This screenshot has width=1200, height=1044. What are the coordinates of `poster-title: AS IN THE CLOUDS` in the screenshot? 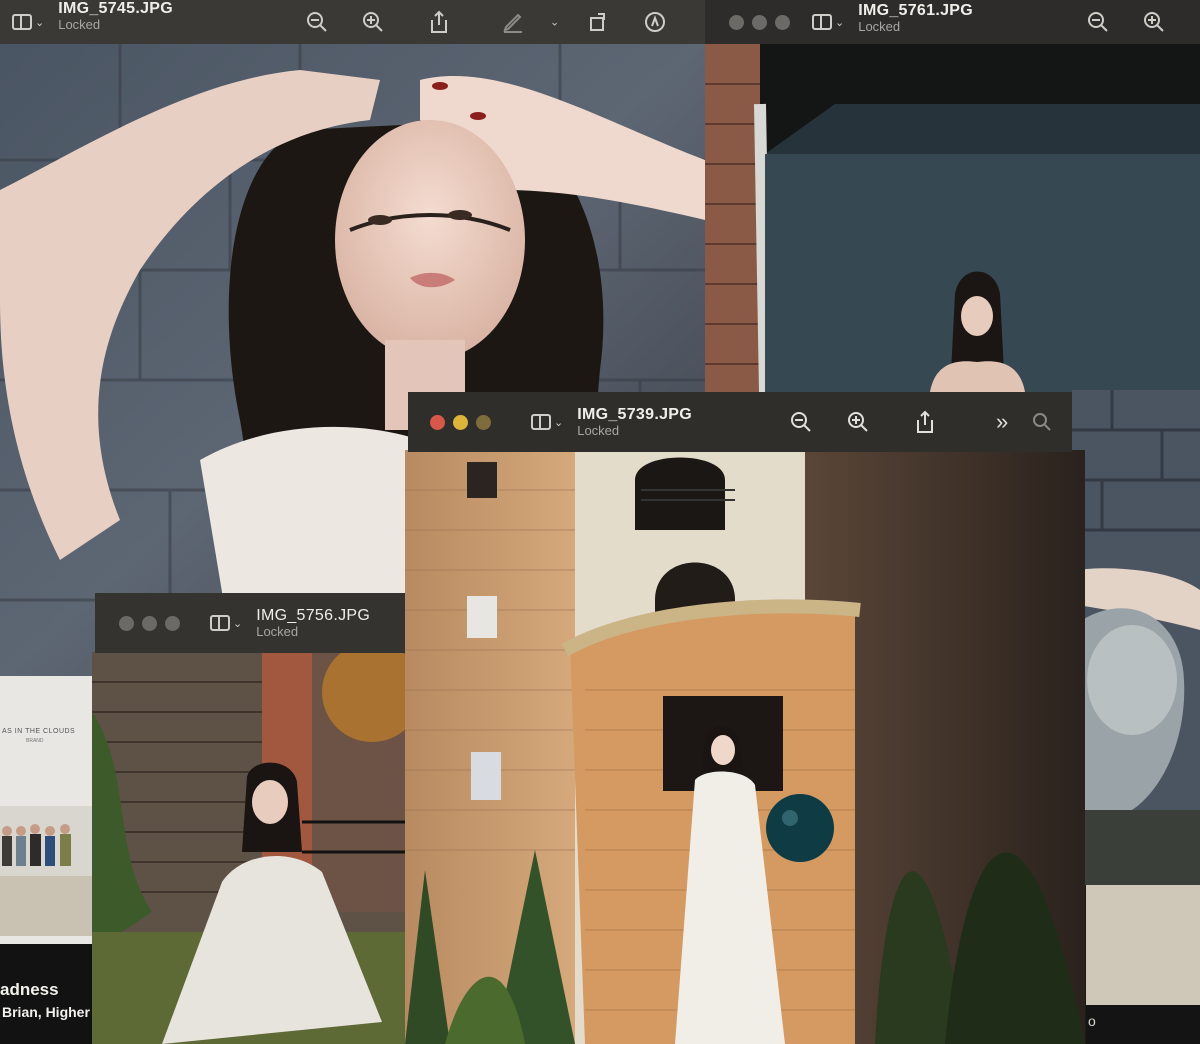 It's located at (39, 731).